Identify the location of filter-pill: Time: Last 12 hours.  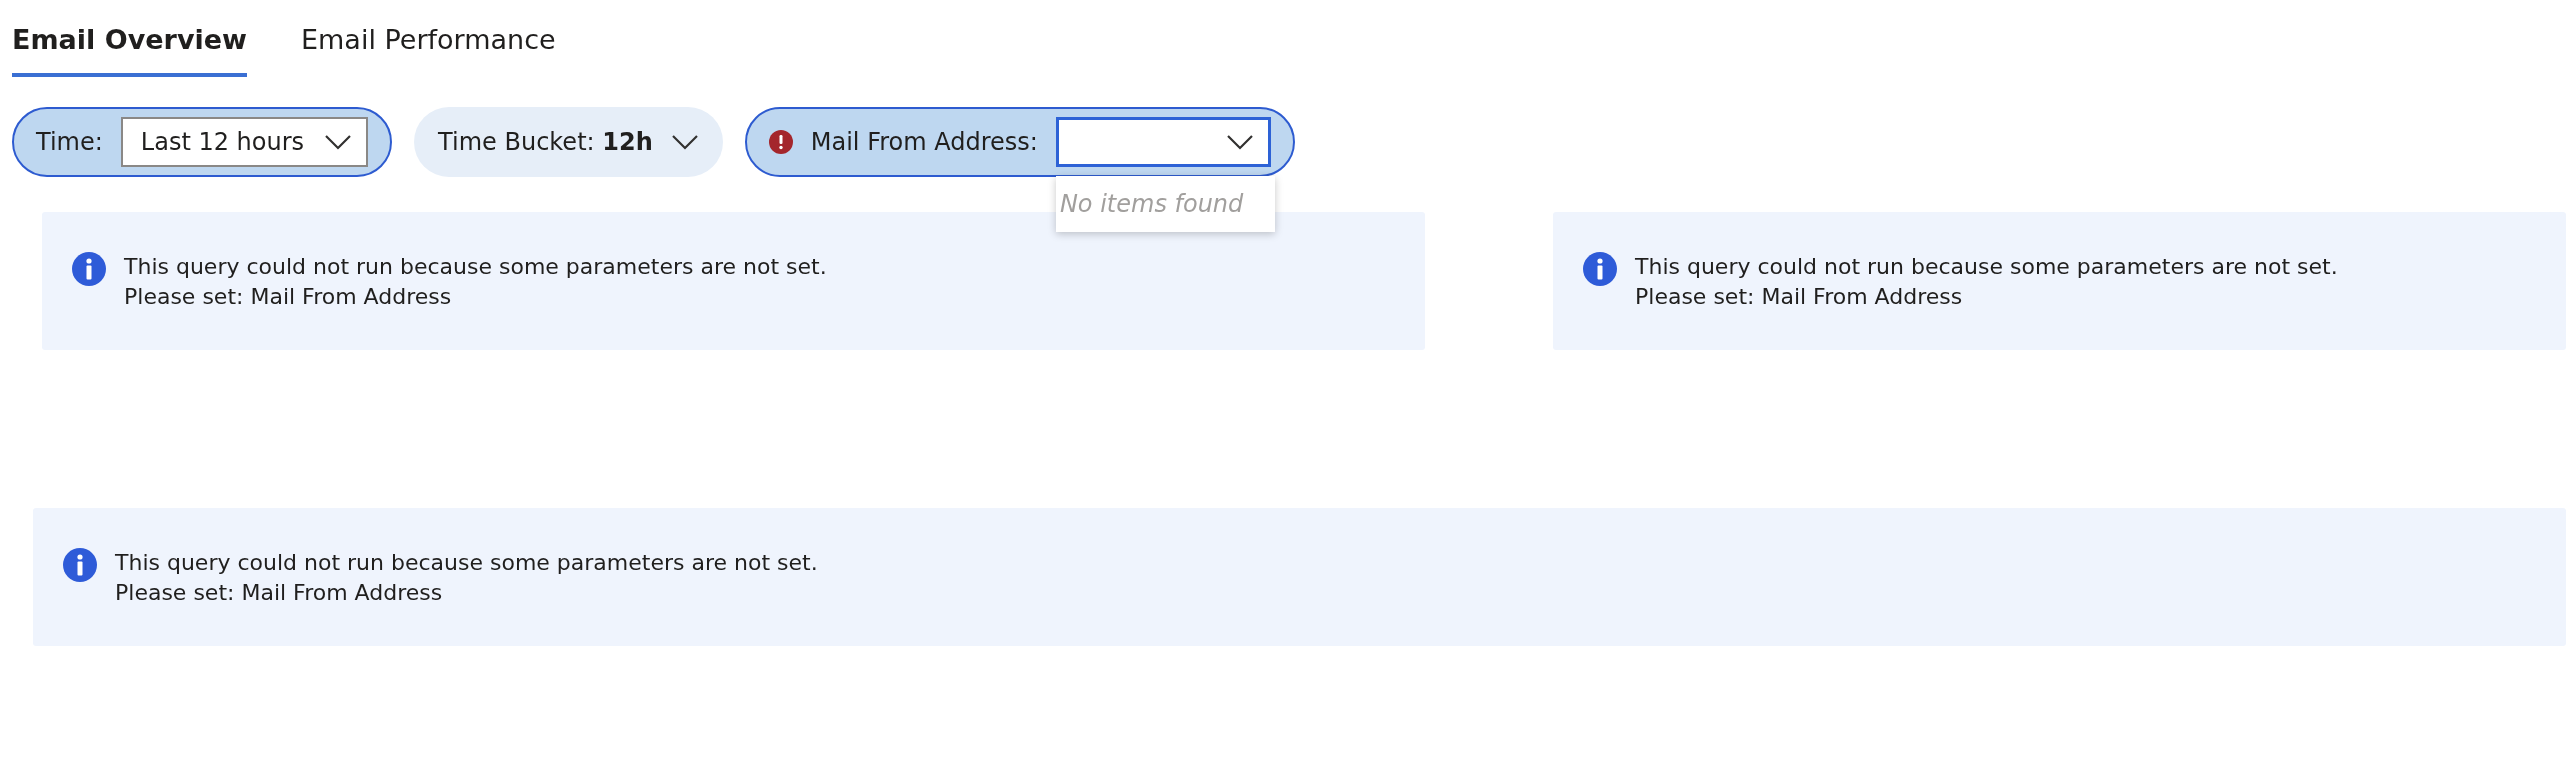
(202, 141).